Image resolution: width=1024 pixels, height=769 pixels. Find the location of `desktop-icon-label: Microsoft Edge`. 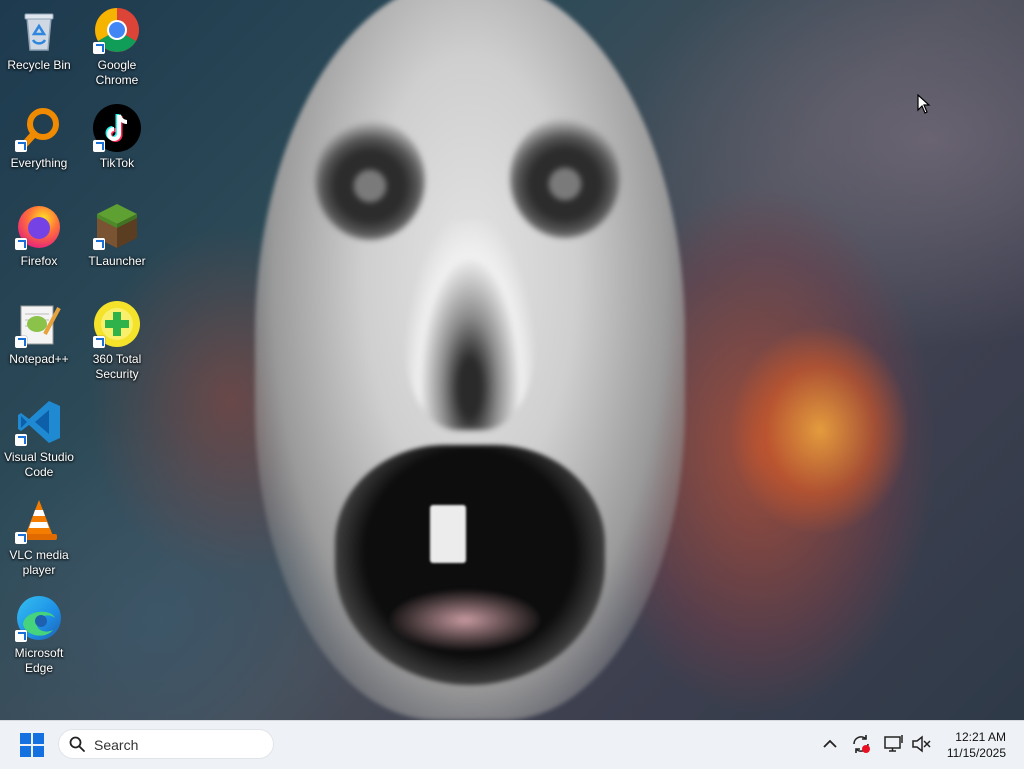

desktop-icon-label: Microsoft Edge is located at coordinates (39, 660).